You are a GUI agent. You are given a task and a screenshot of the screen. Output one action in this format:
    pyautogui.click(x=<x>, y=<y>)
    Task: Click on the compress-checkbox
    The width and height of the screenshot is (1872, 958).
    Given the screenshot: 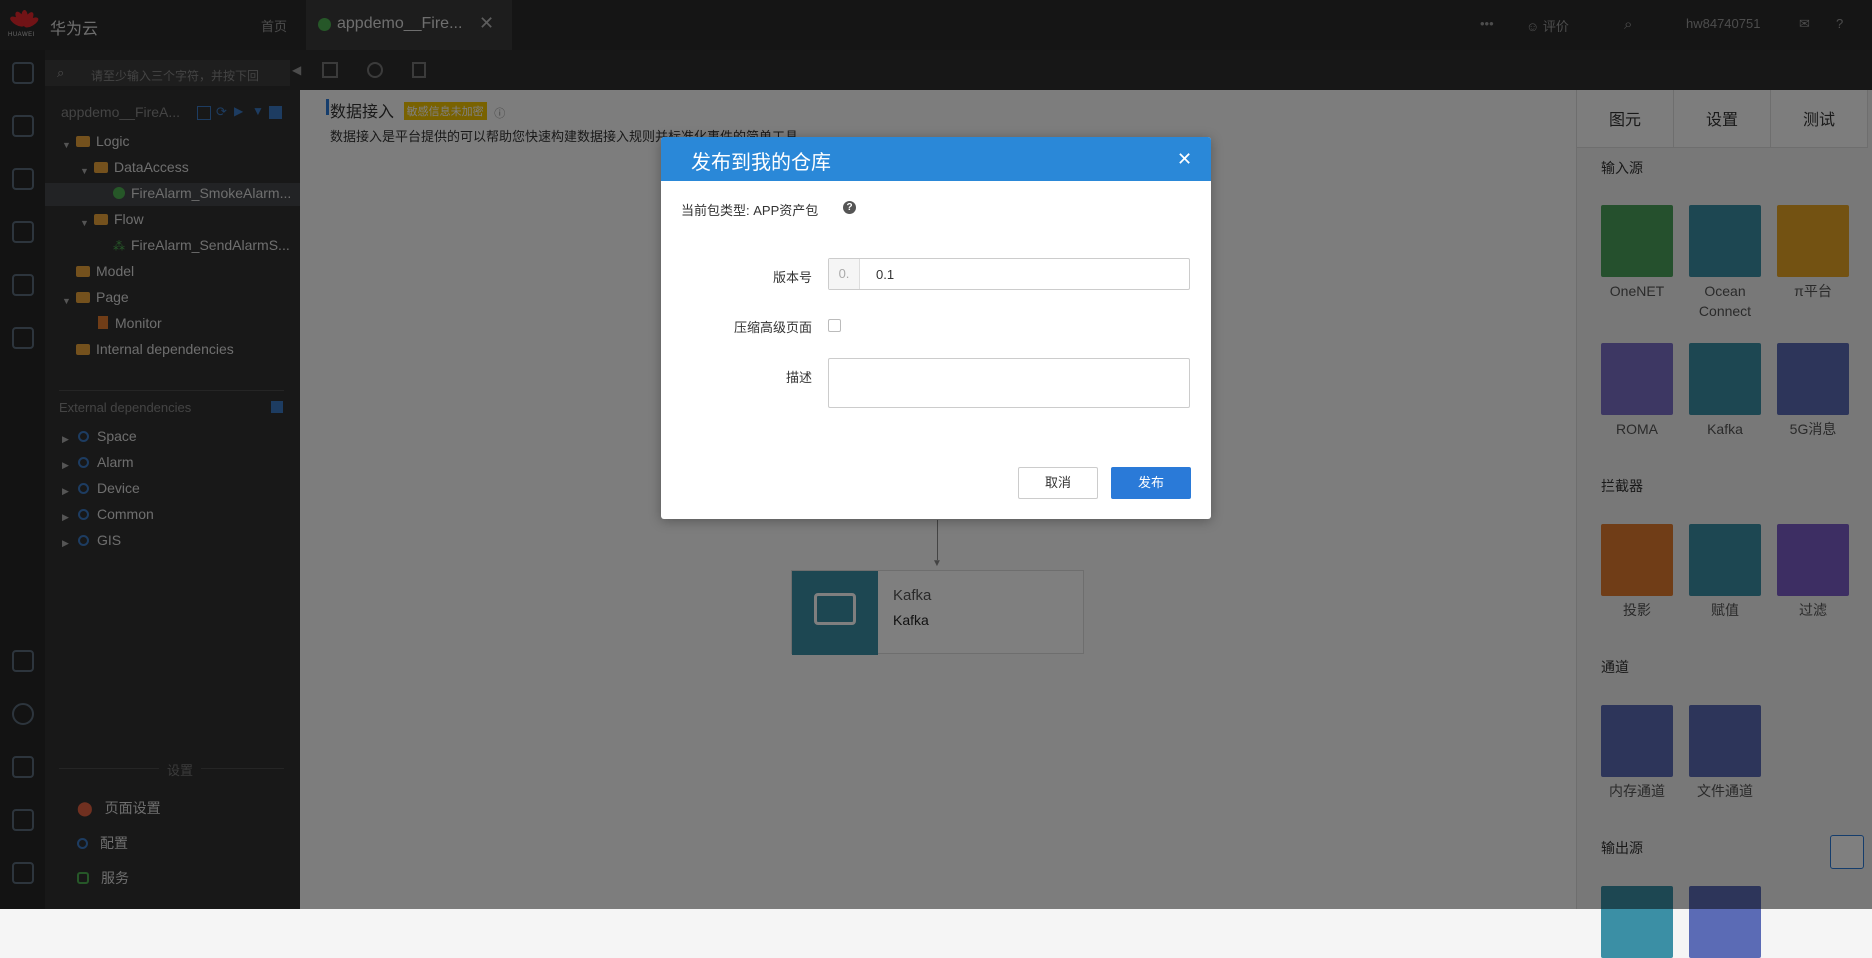 What is the action you would take?
    pyautogui.click(x=834, y=325)
    